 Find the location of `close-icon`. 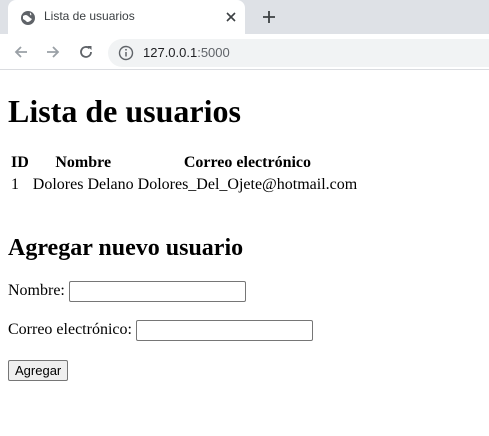

close-icon is located at coordinates (231, 17).